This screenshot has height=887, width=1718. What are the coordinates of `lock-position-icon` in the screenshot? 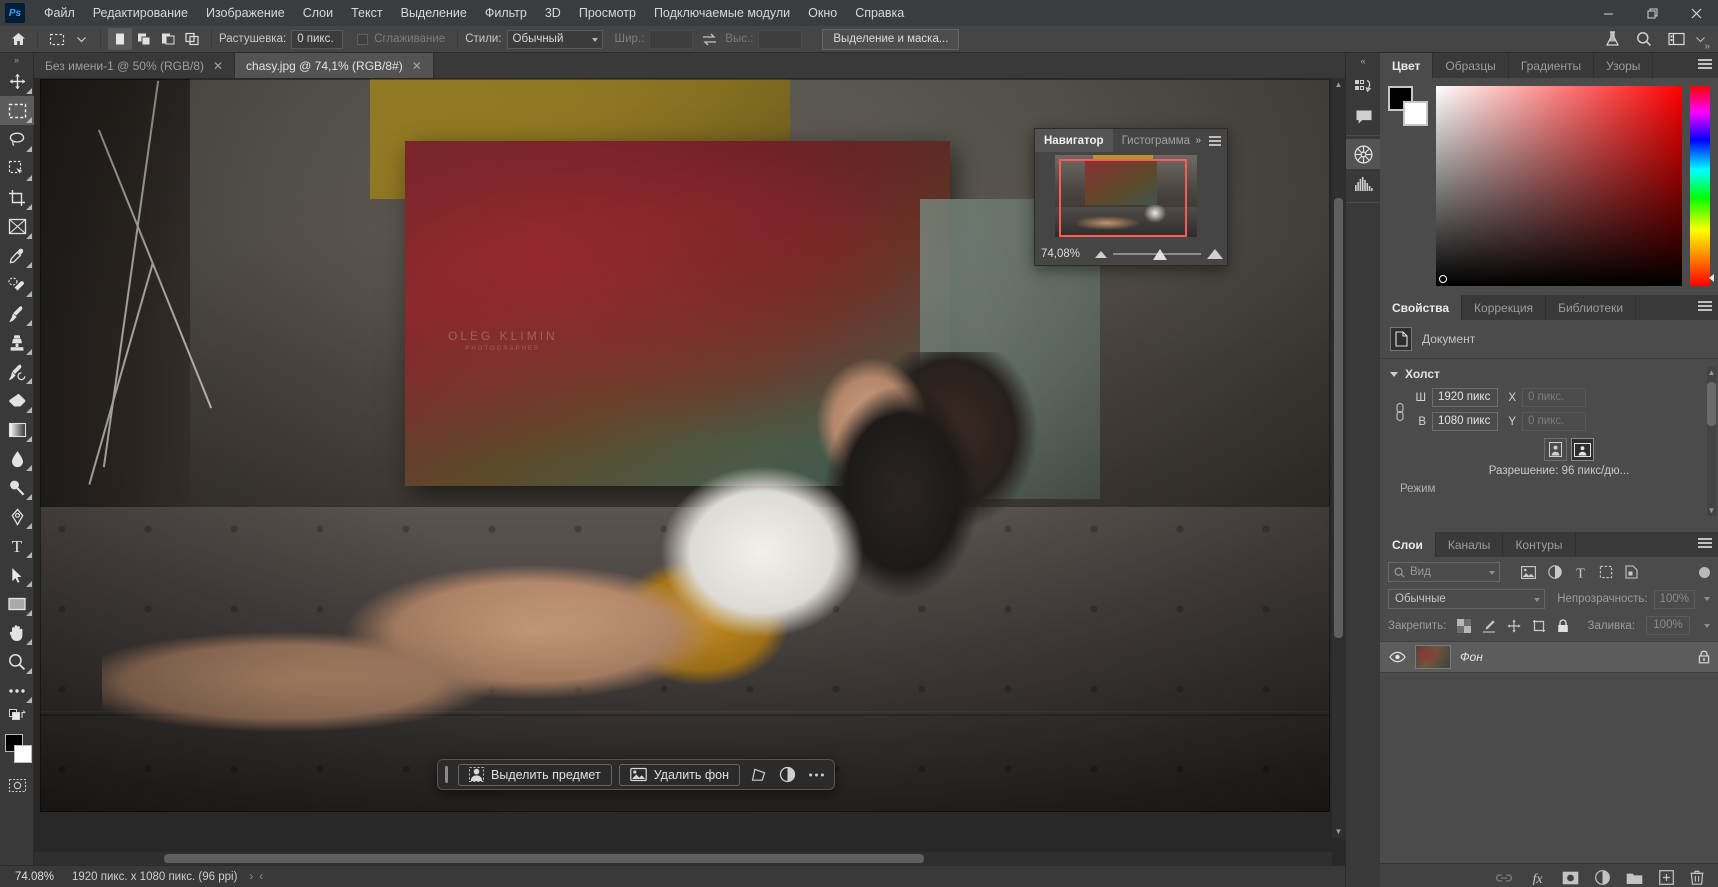 It's located at (1514, 626).